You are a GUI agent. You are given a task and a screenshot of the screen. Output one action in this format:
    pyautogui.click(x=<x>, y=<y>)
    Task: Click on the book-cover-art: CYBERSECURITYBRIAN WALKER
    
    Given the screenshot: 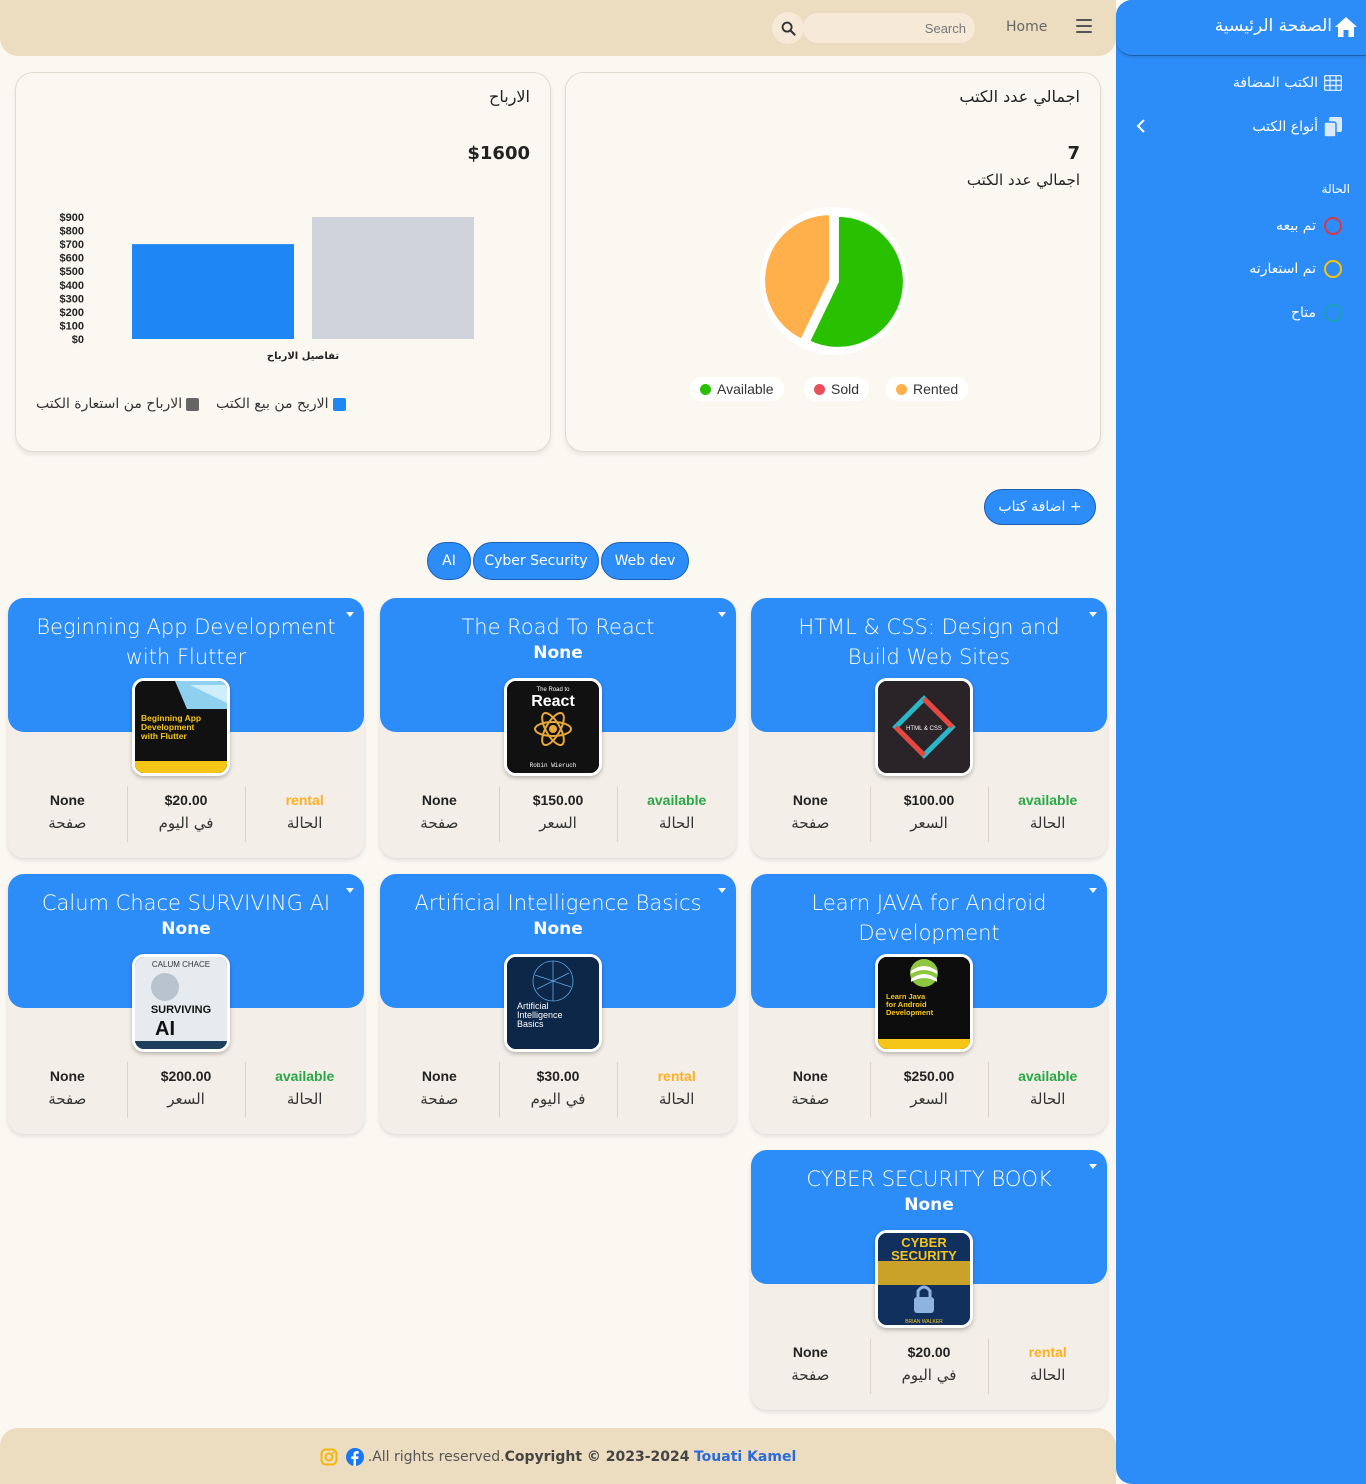 What is the action you would take?
    pyautogui.click(x=924, y=1279)
    